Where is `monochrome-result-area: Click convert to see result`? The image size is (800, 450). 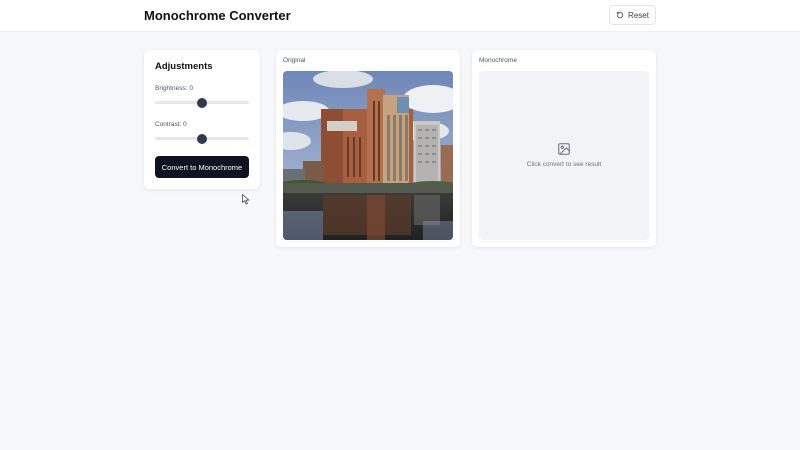
monochrome-result-area: Click convert to see result is located at coordinates (564, 155).